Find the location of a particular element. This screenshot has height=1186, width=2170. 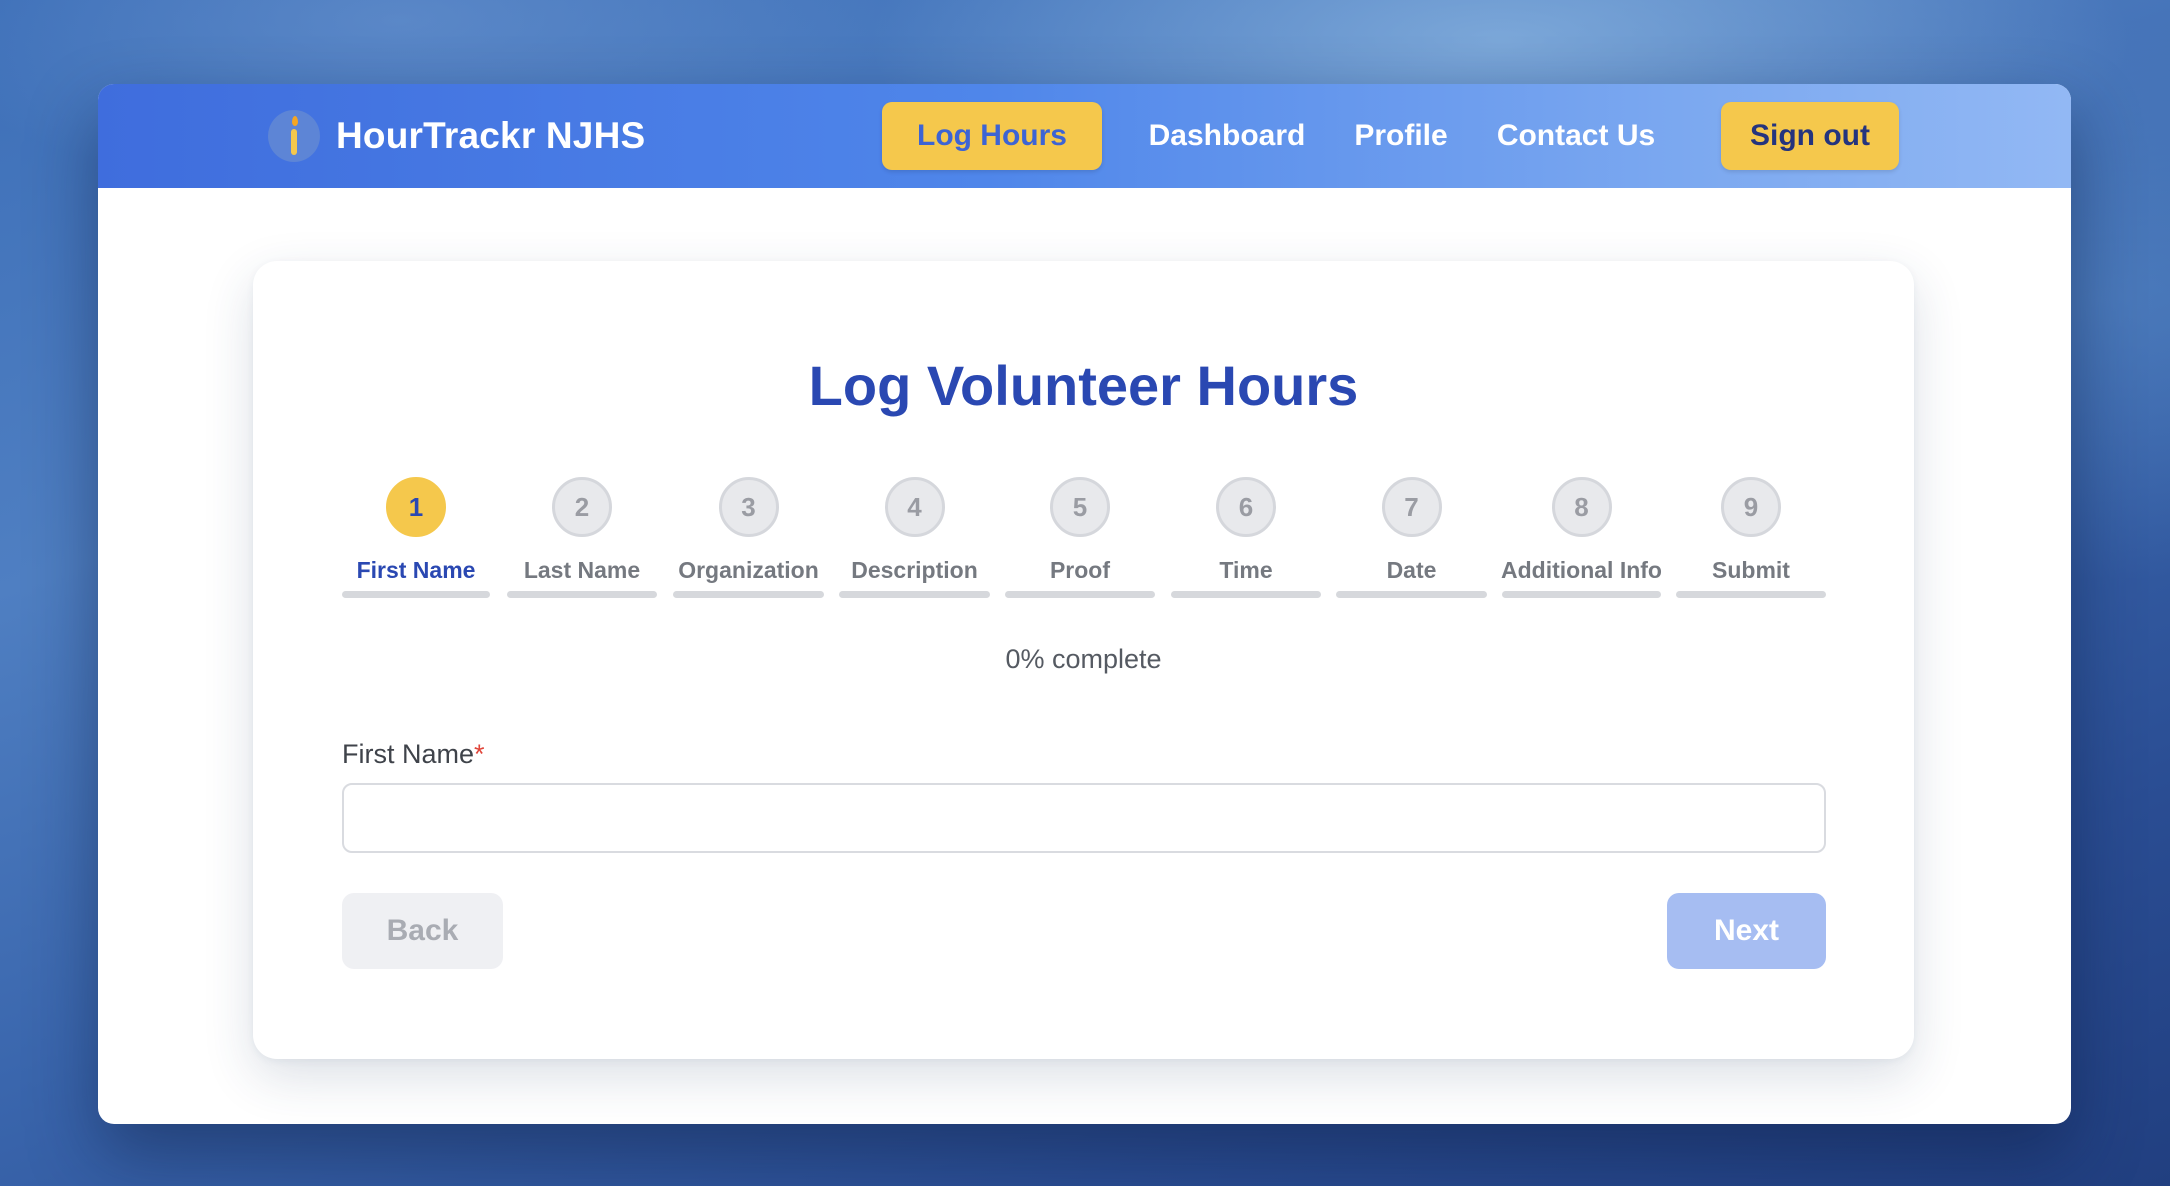

candle-body is located at coordinates (294, 142).